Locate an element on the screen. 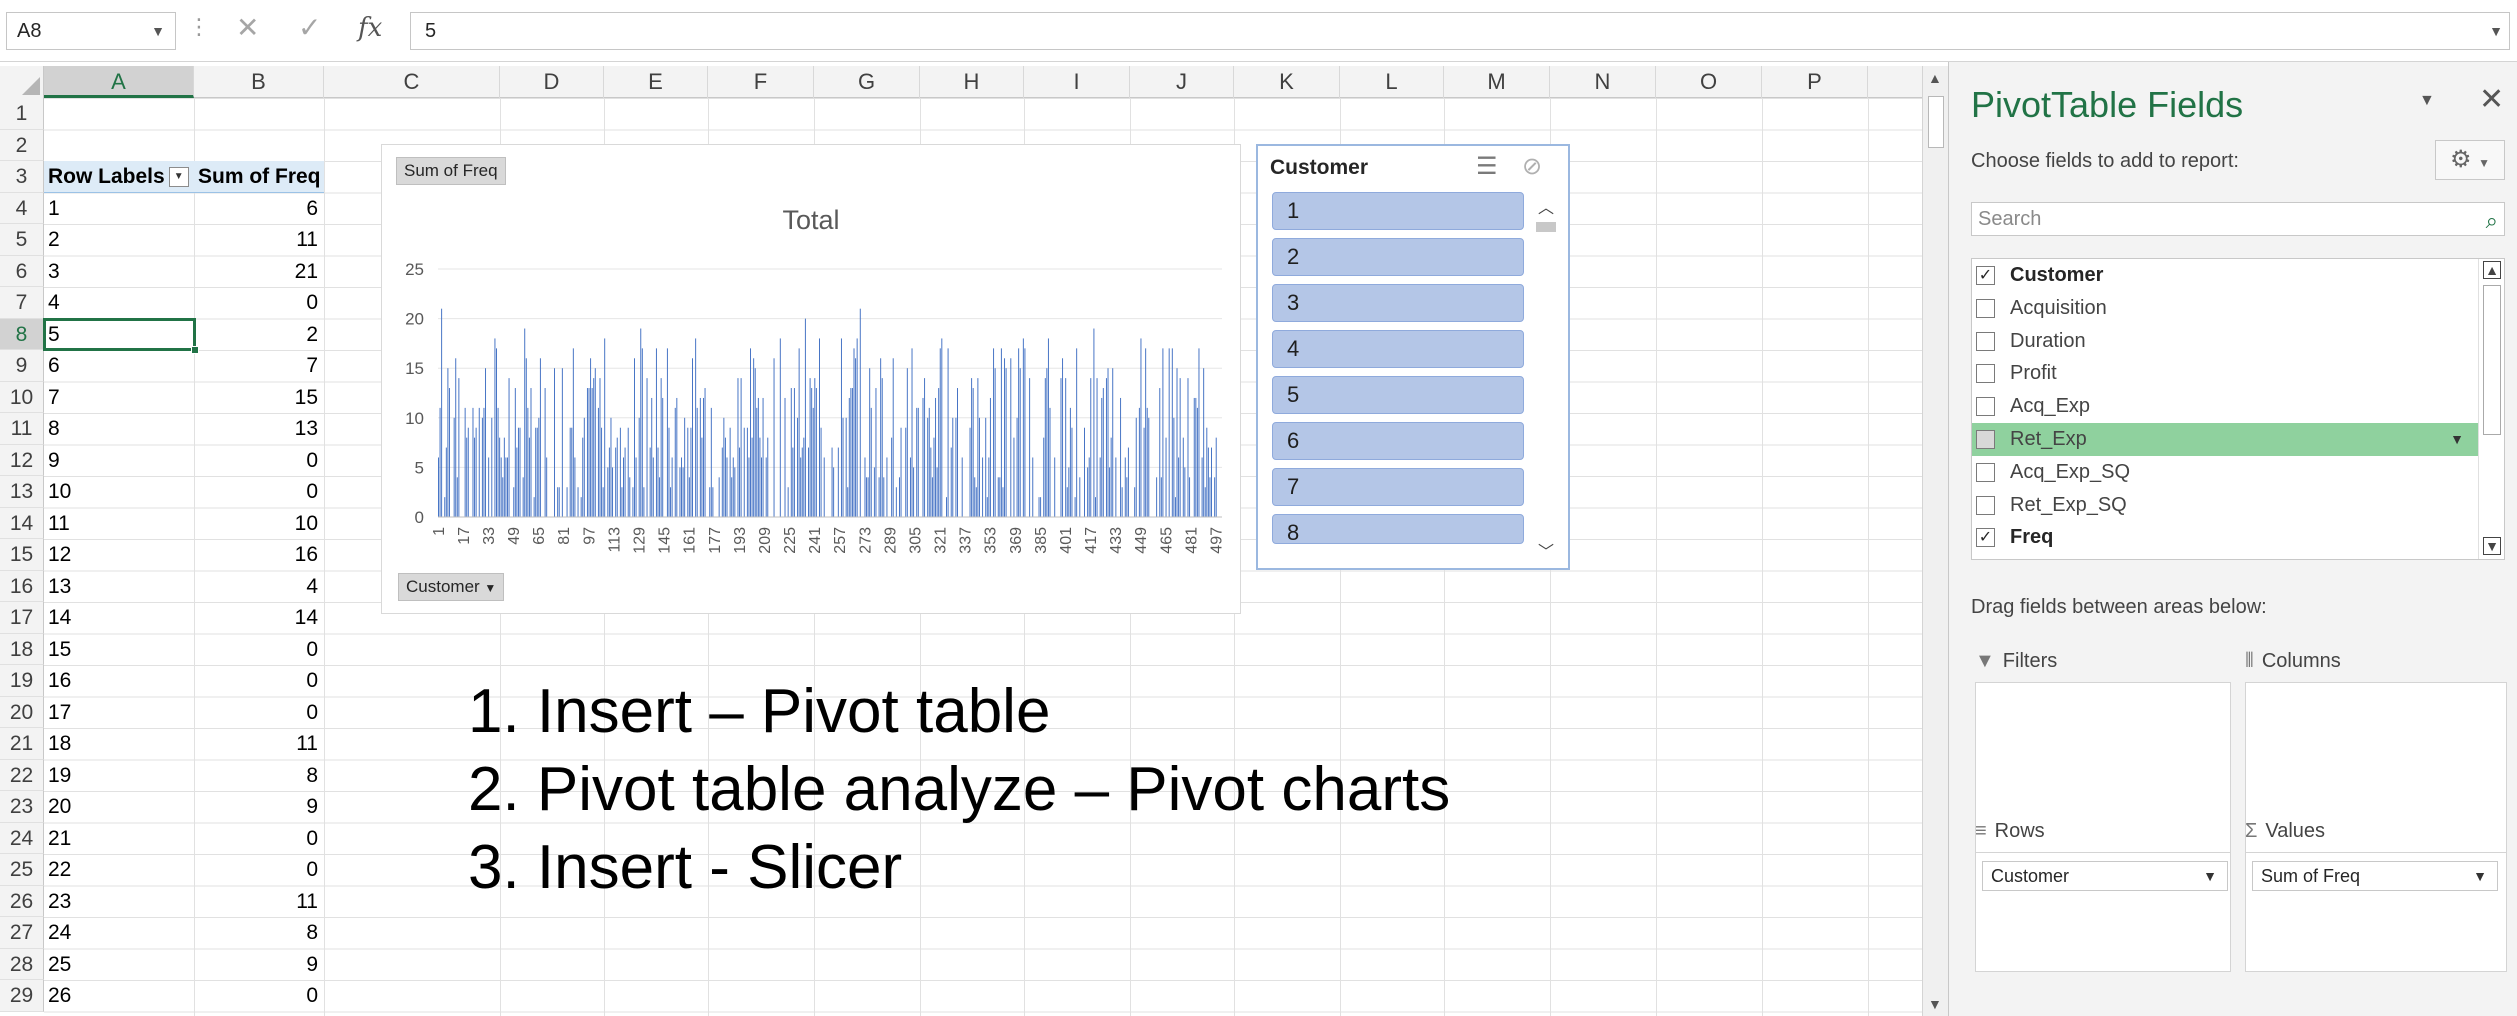 The height and width of the screenshot is (1016, 2517). field-list-scrollbar: ▲ ▼ is located at coordinates (2491, 409).